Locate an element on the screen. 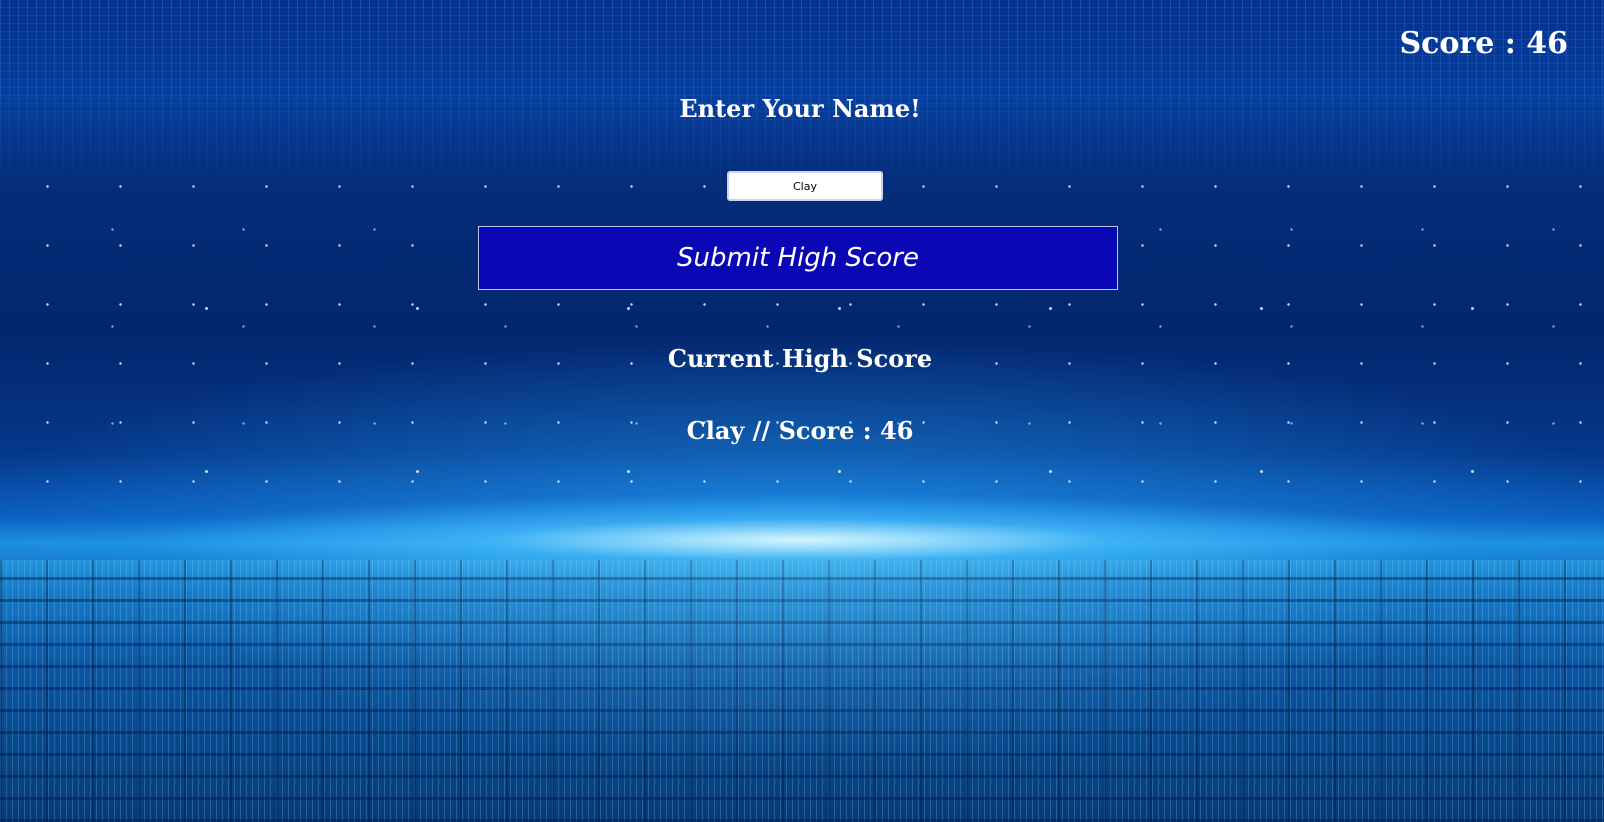 The height and width of the screenshot is (822, 1604). score-display: Score : 46 is located at coordinates (1483, 43).